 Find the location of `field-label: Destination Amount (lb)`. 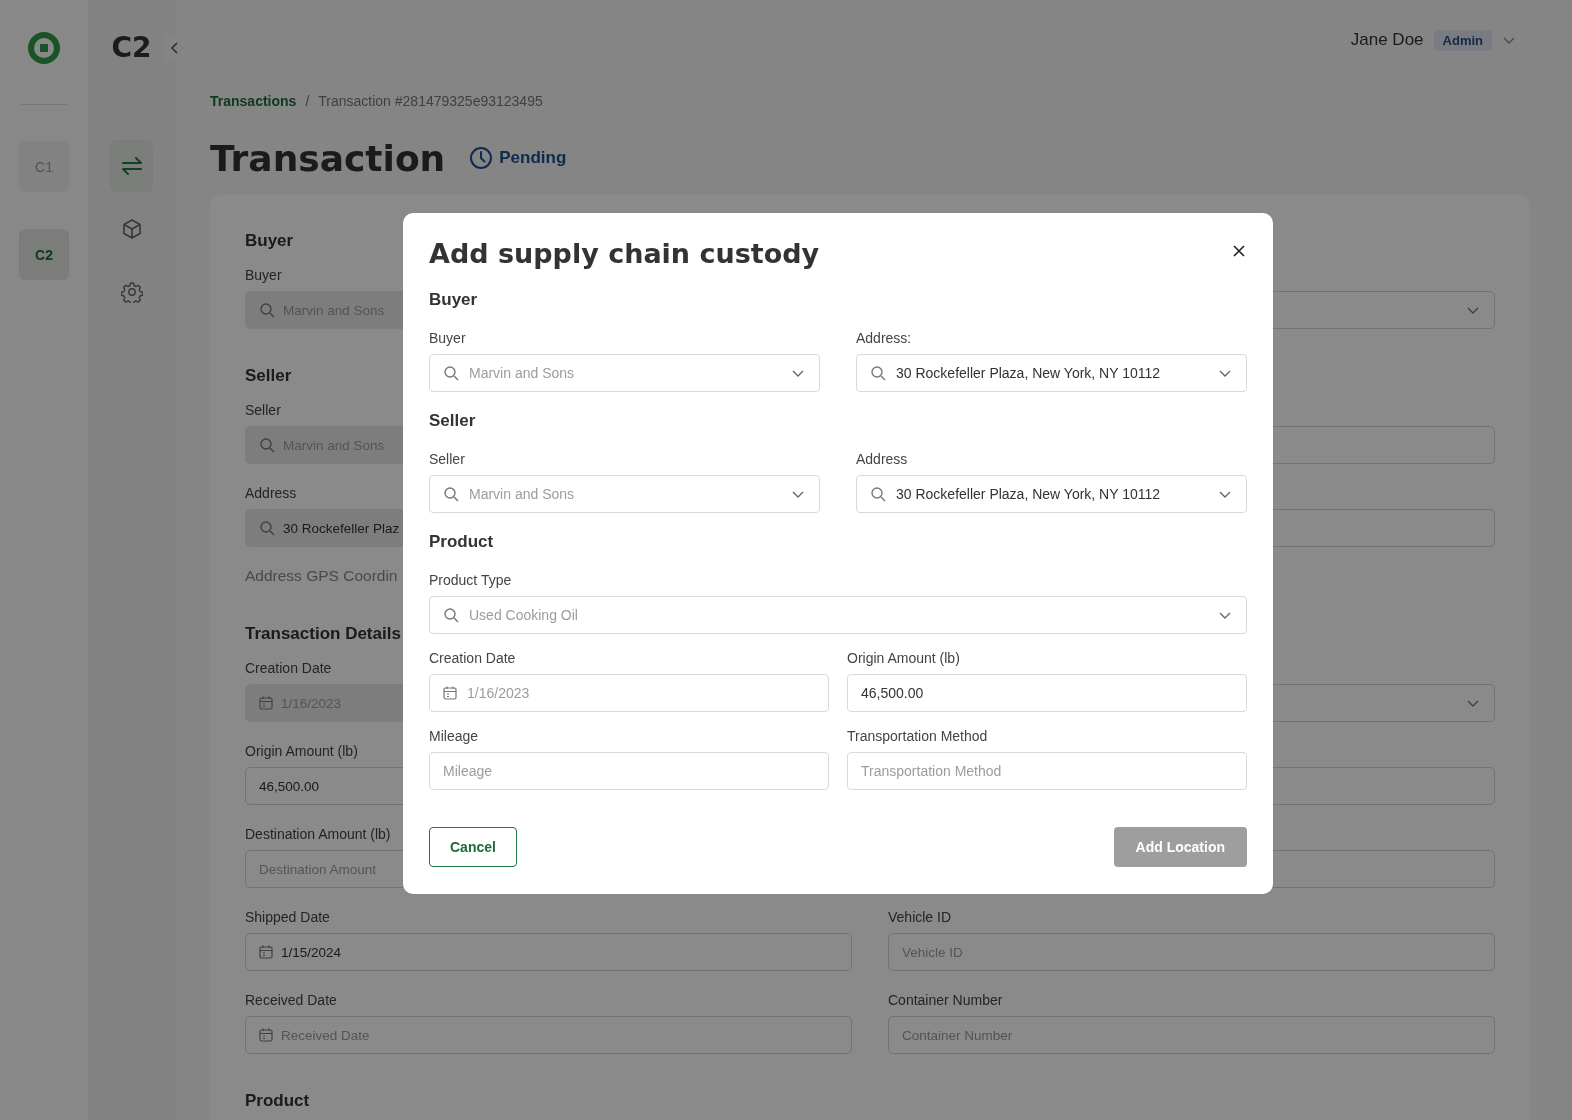

field-label: Destination Amount (lb) is located at coordinates (318, 834).